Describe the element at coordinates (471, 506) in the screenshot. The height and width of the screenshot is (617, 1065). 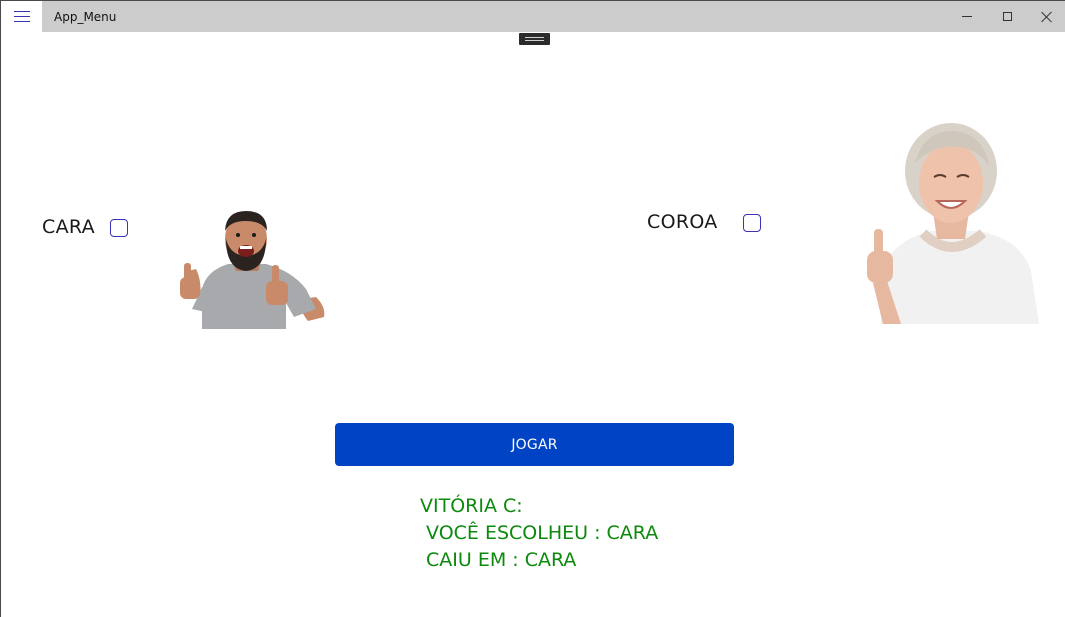
I see `result-winner-text: VITÓRIA C:` at that location.